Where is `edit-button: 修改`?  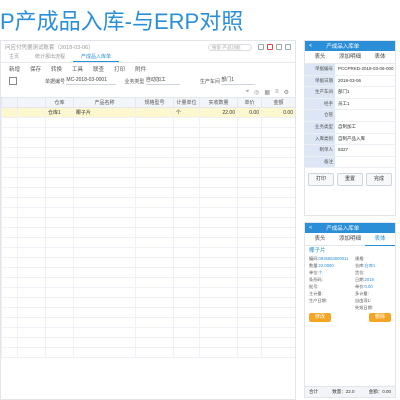 edit-button: 修改 is located at coordinates (320, 317).